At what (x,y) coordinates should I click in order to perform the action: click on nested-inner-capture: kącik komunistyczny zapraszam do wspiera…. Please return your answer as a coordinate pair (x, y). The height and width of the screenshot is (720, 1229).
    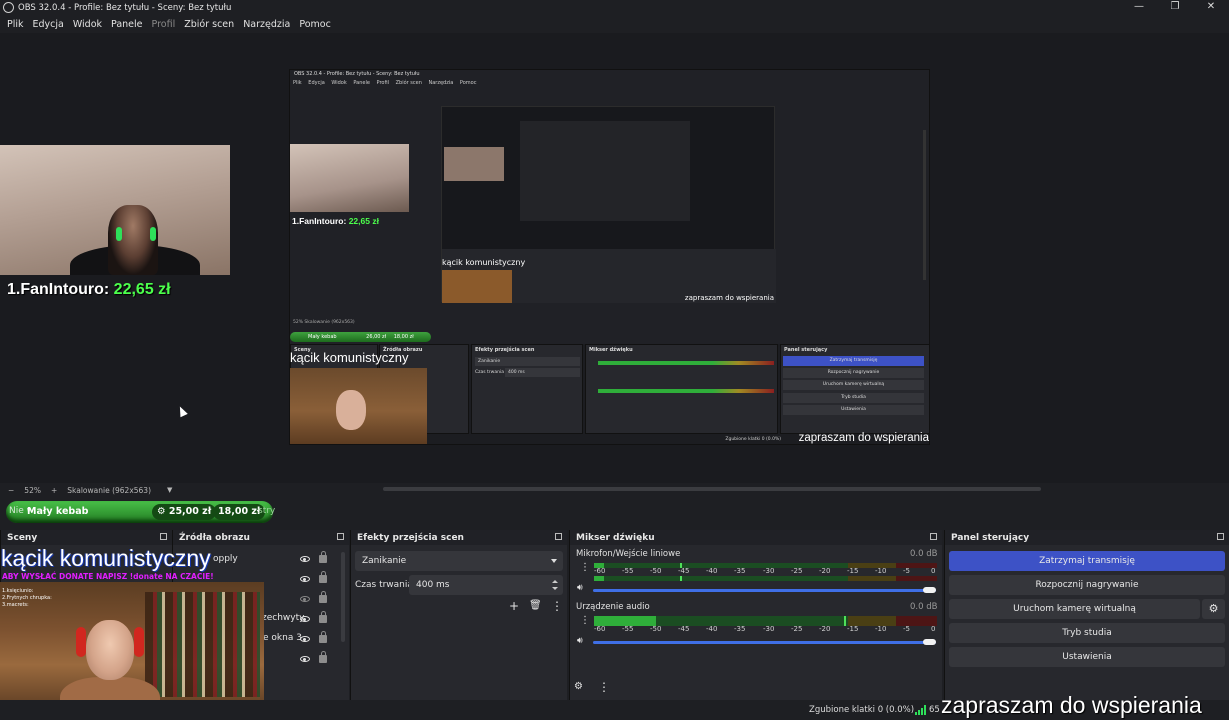
    Looking at the image, I should click on (608, 204).